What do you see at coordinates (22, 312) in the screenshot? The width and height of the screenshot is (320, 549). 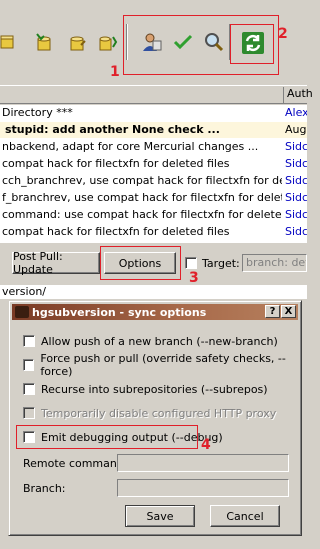 I see `tortoisehg-icon` at bounding box center [22, 312].